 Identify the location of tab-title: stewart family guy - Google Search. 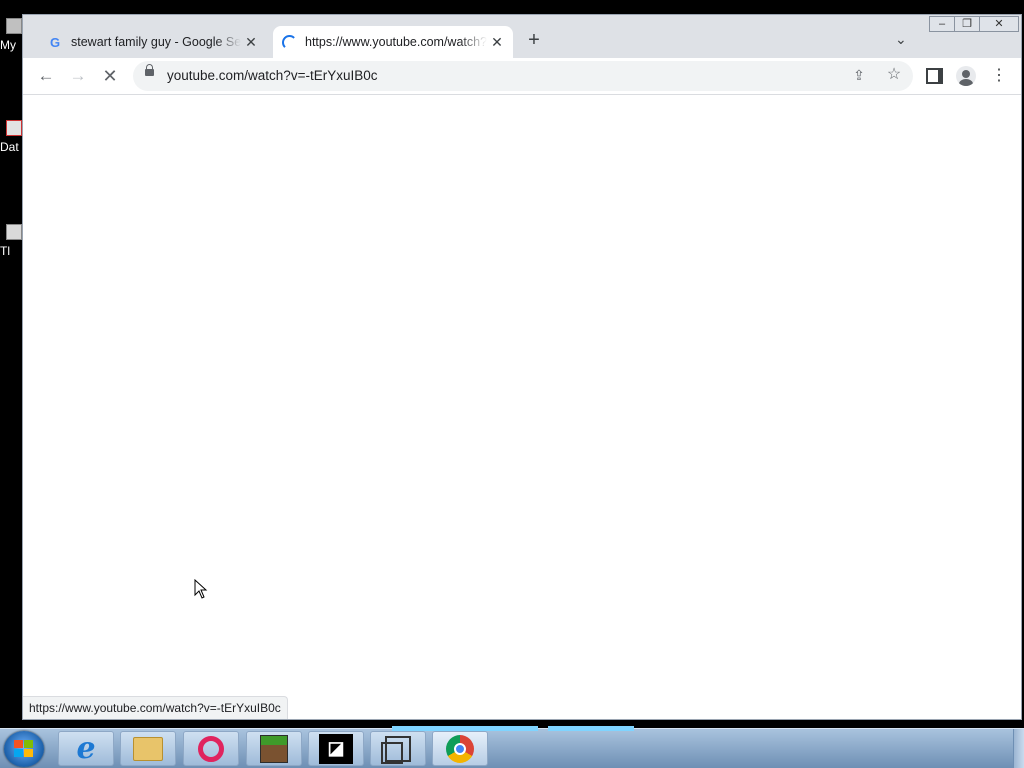
(156, 42).